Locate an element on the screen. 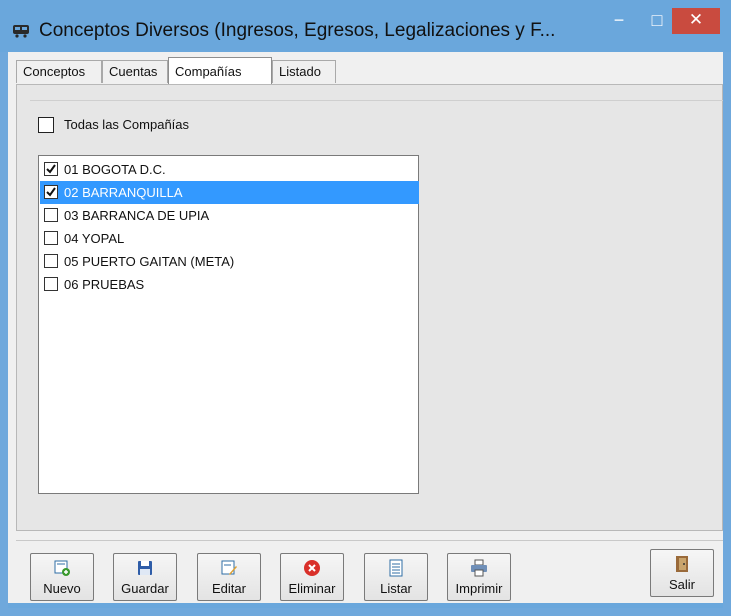 The image size is (731, 616). tab-cuentas: Cuentas is located at coordinates (135, 71).